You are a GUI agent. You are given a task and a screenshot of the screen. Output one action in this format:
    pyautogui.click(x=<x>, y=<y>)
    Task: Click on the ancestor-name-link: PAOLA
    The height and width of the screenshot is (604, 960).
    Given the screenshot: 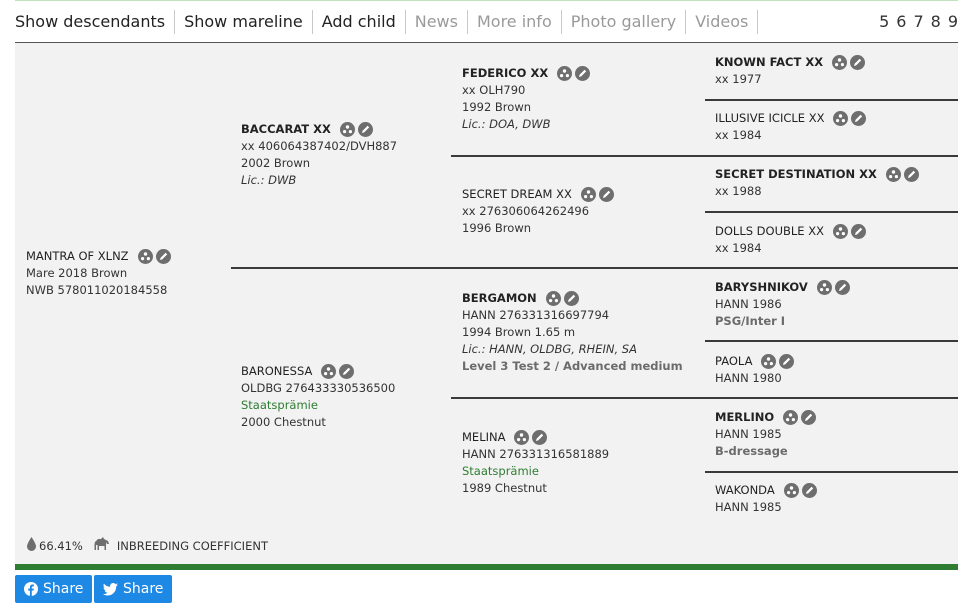 What is the action you would take?
    pyautogui.click(x=733, y=361)
    